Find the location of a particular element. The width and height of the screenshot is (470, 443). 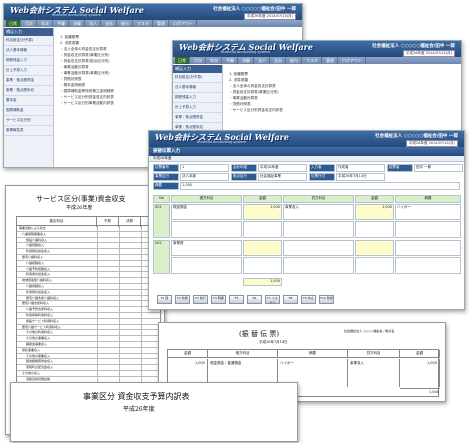

main-menu-bar: 日常 月次 年次 予算 決算 法人 支払 給与 マスタ 管理 ログアウト is located at coordinates (153, 23).